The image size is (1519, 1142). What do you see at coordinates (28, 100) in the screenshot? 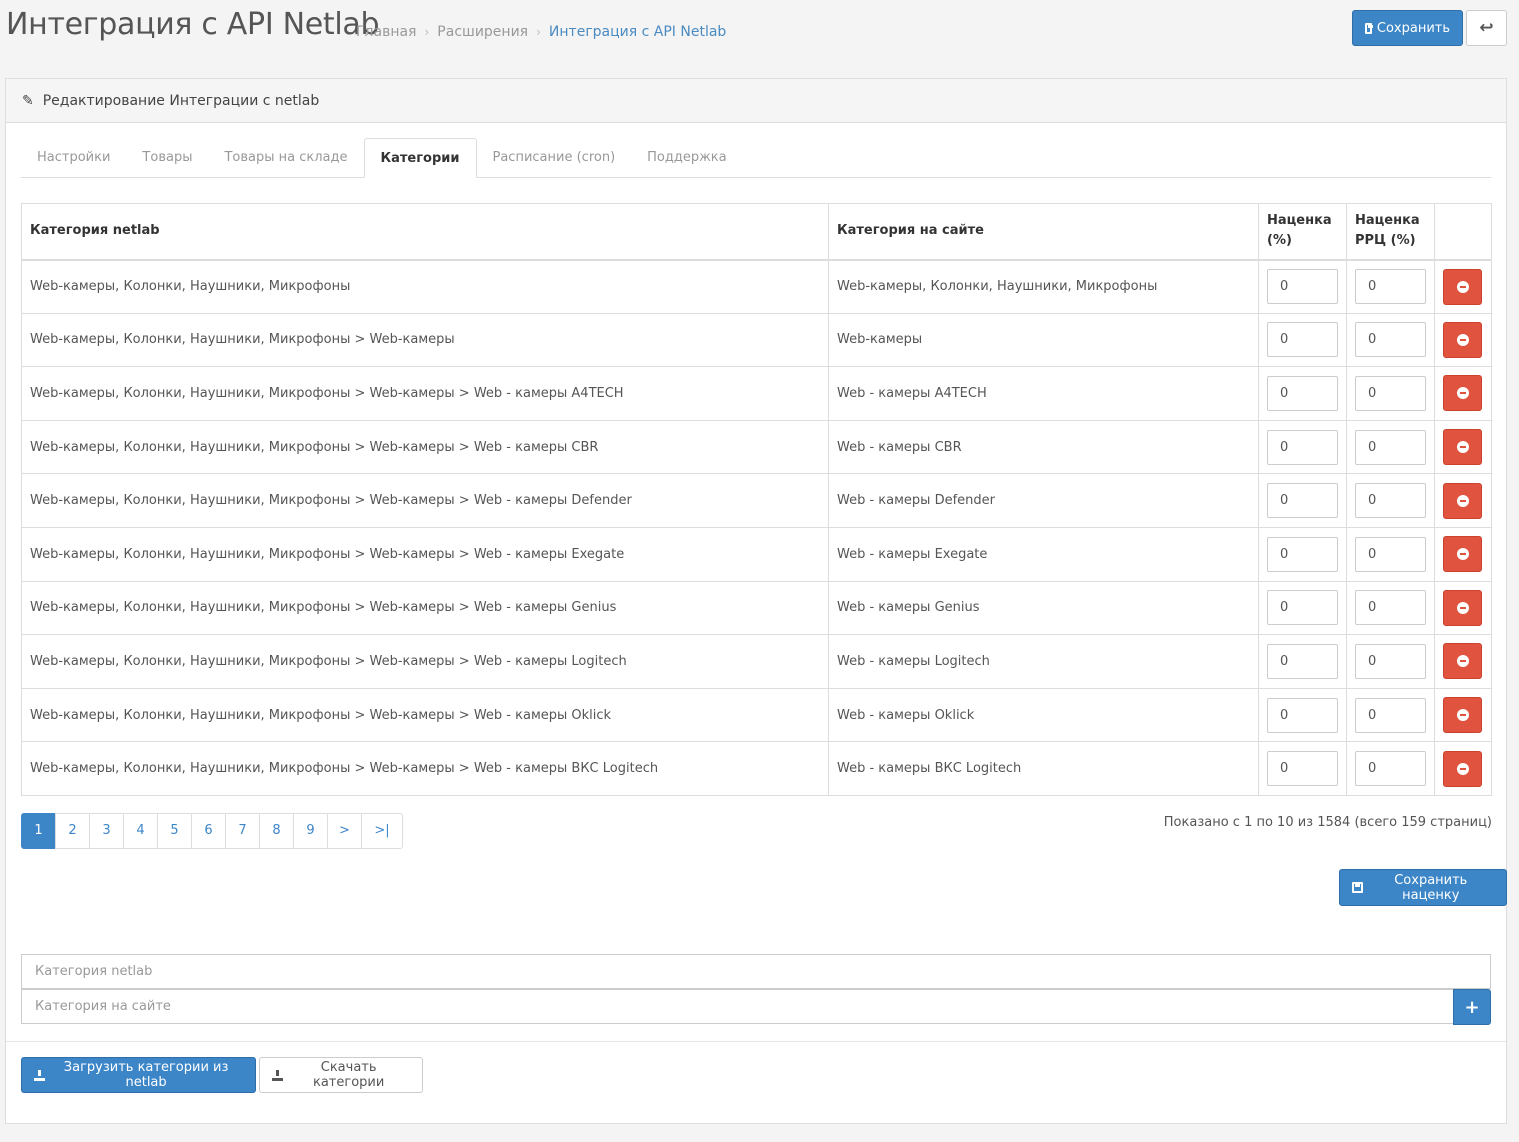
I see `pencil-icon: ✎` at bounding box center [28, 100].